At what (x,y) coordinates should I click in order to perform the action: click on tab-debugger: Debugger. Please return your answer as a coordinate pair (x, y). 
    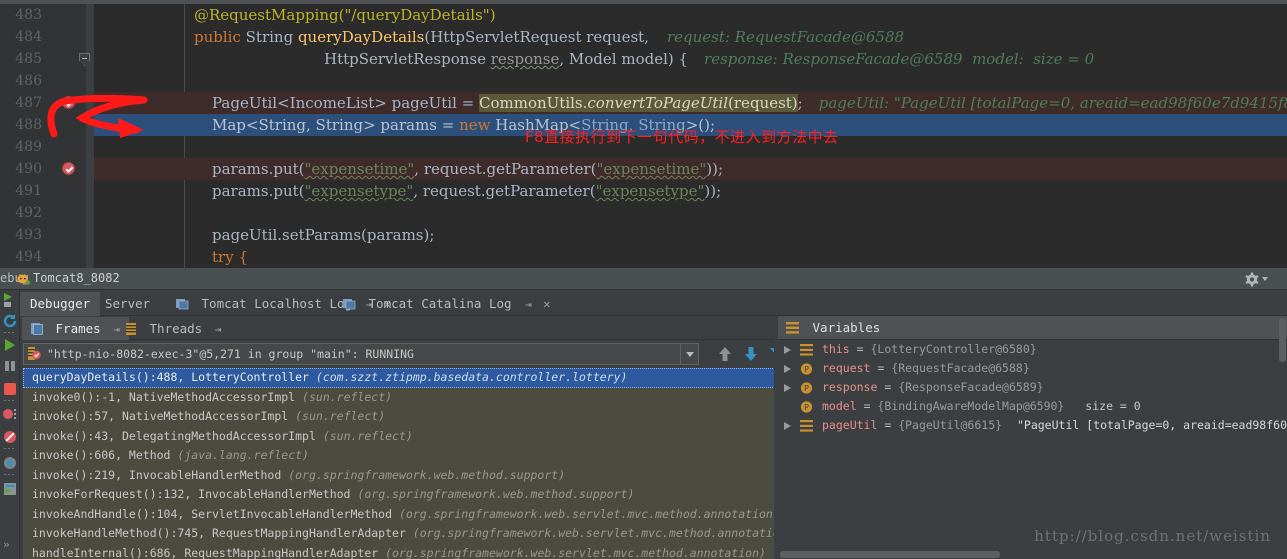
    Looking at the image, I should click on (60, 304).